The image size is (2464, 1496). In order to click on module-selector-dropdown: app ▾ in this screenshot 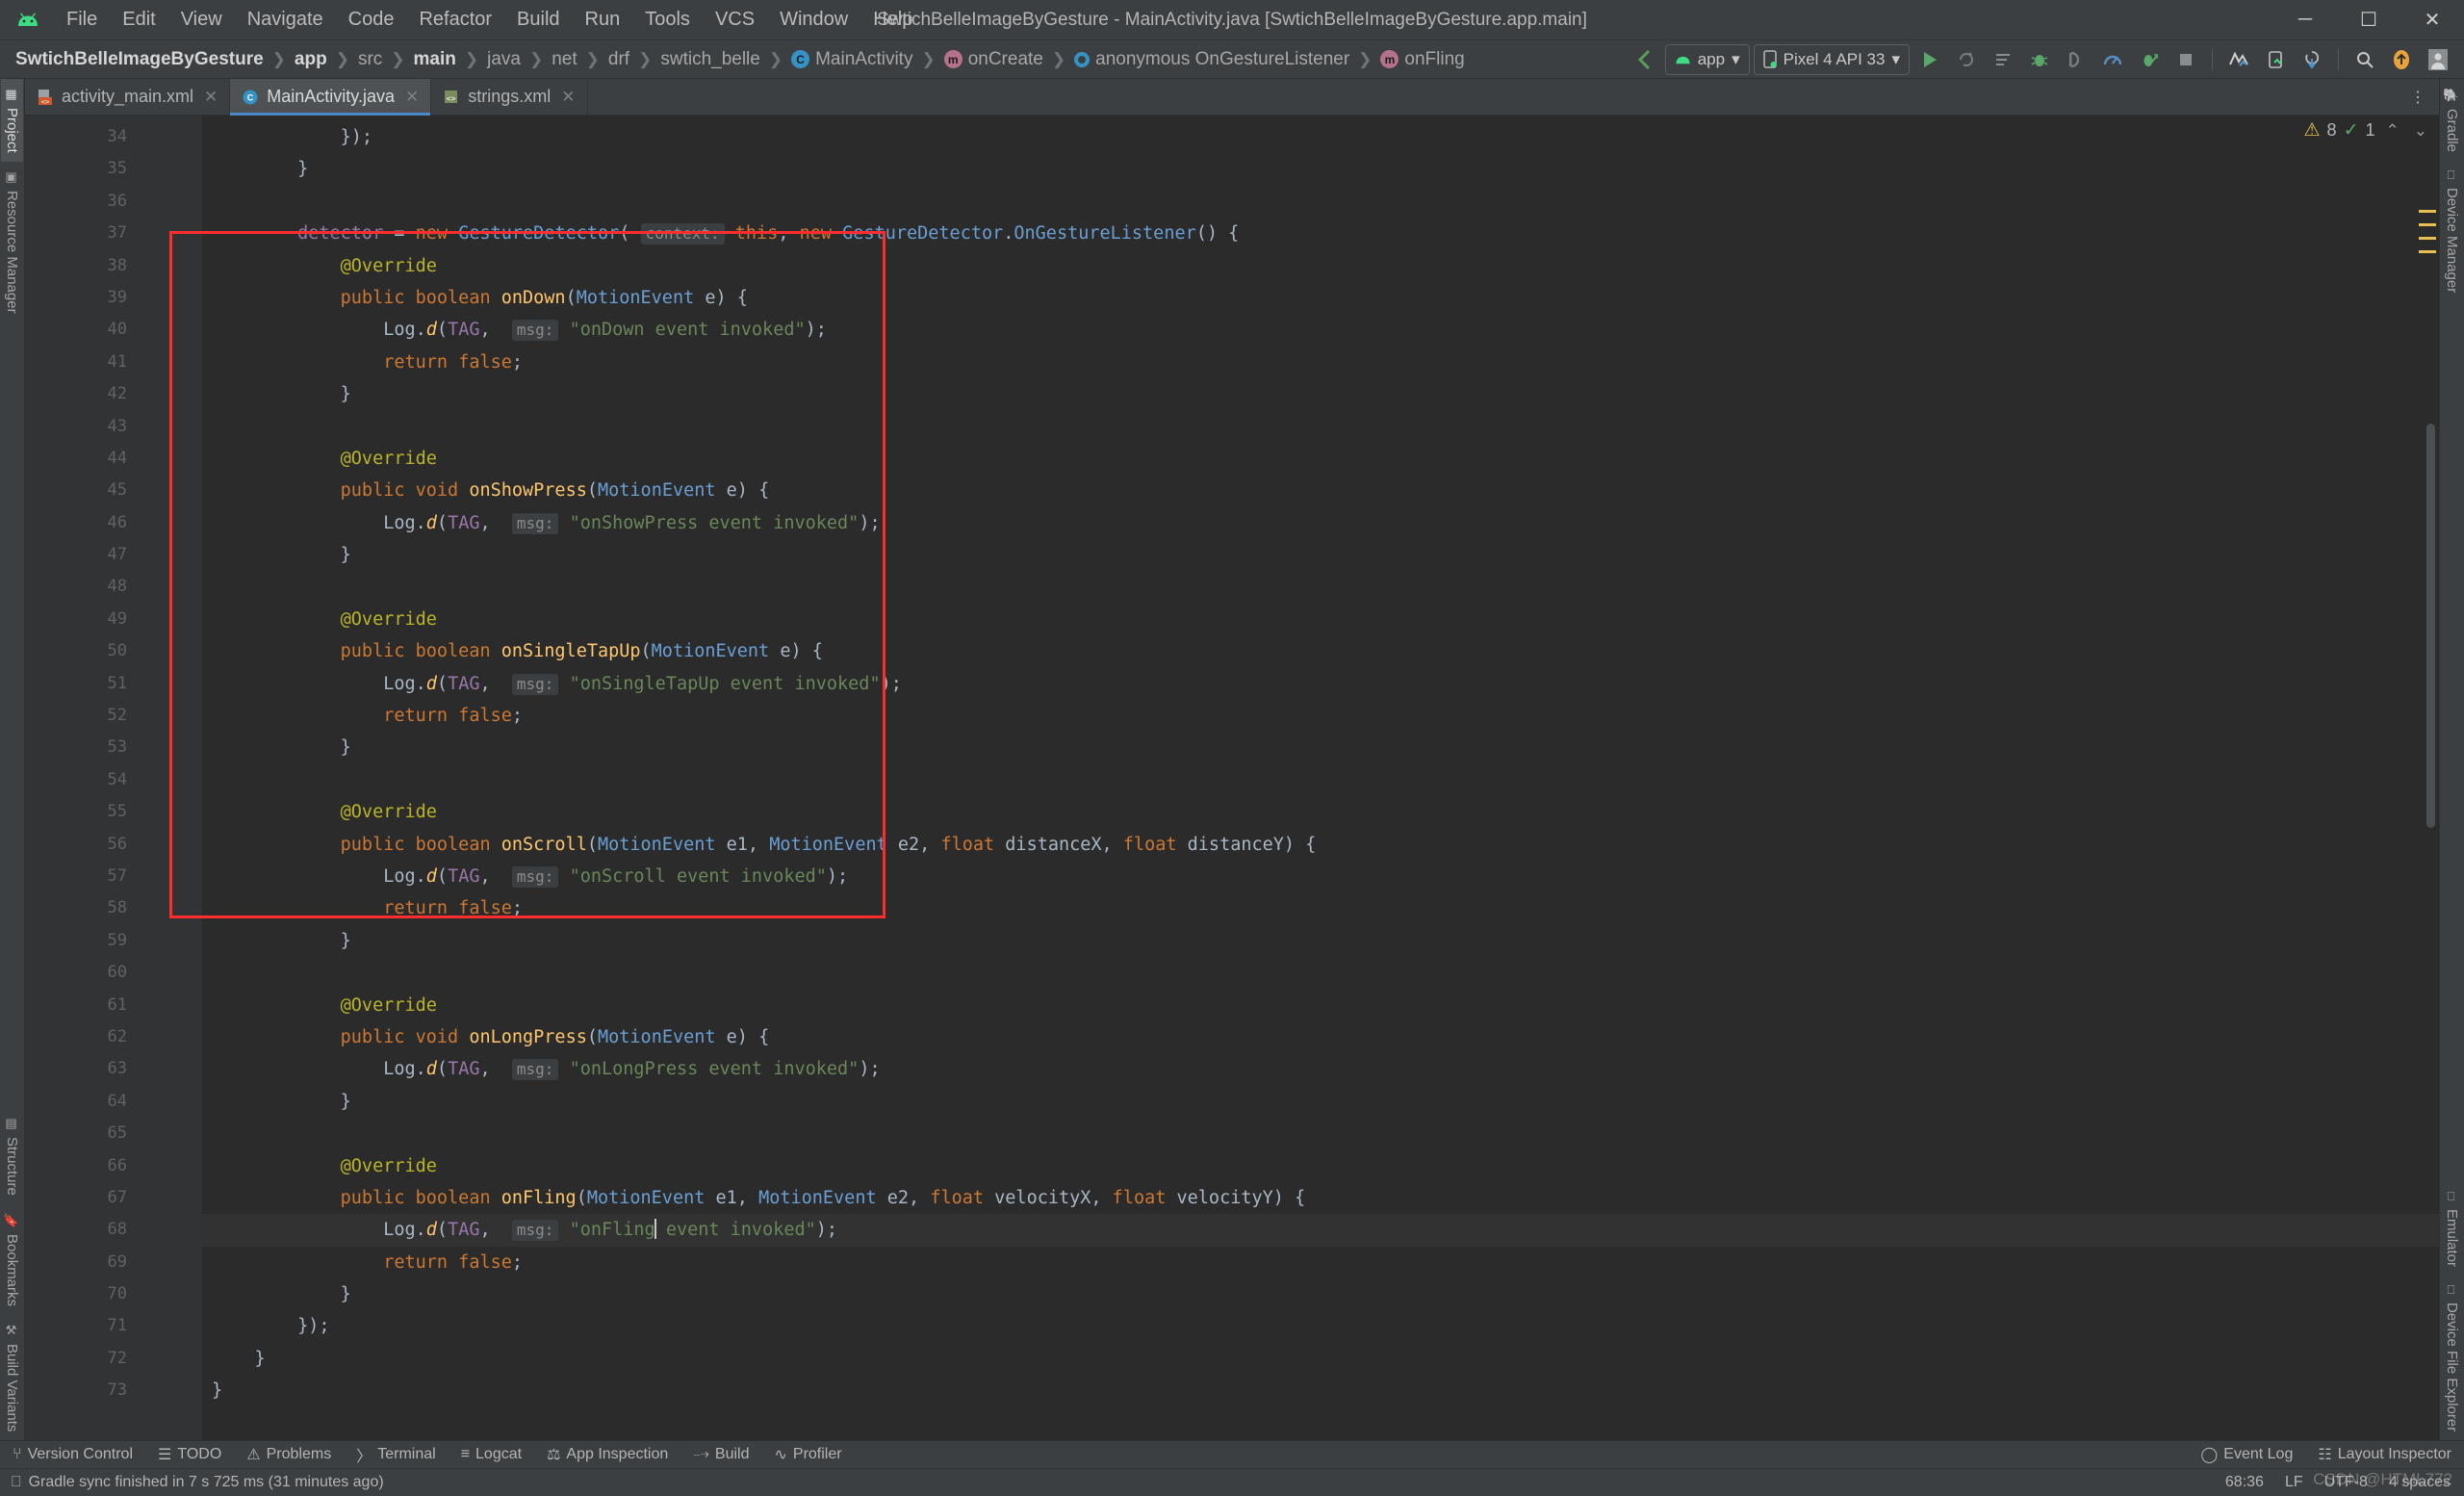, I will do `click(1707, 59)`.